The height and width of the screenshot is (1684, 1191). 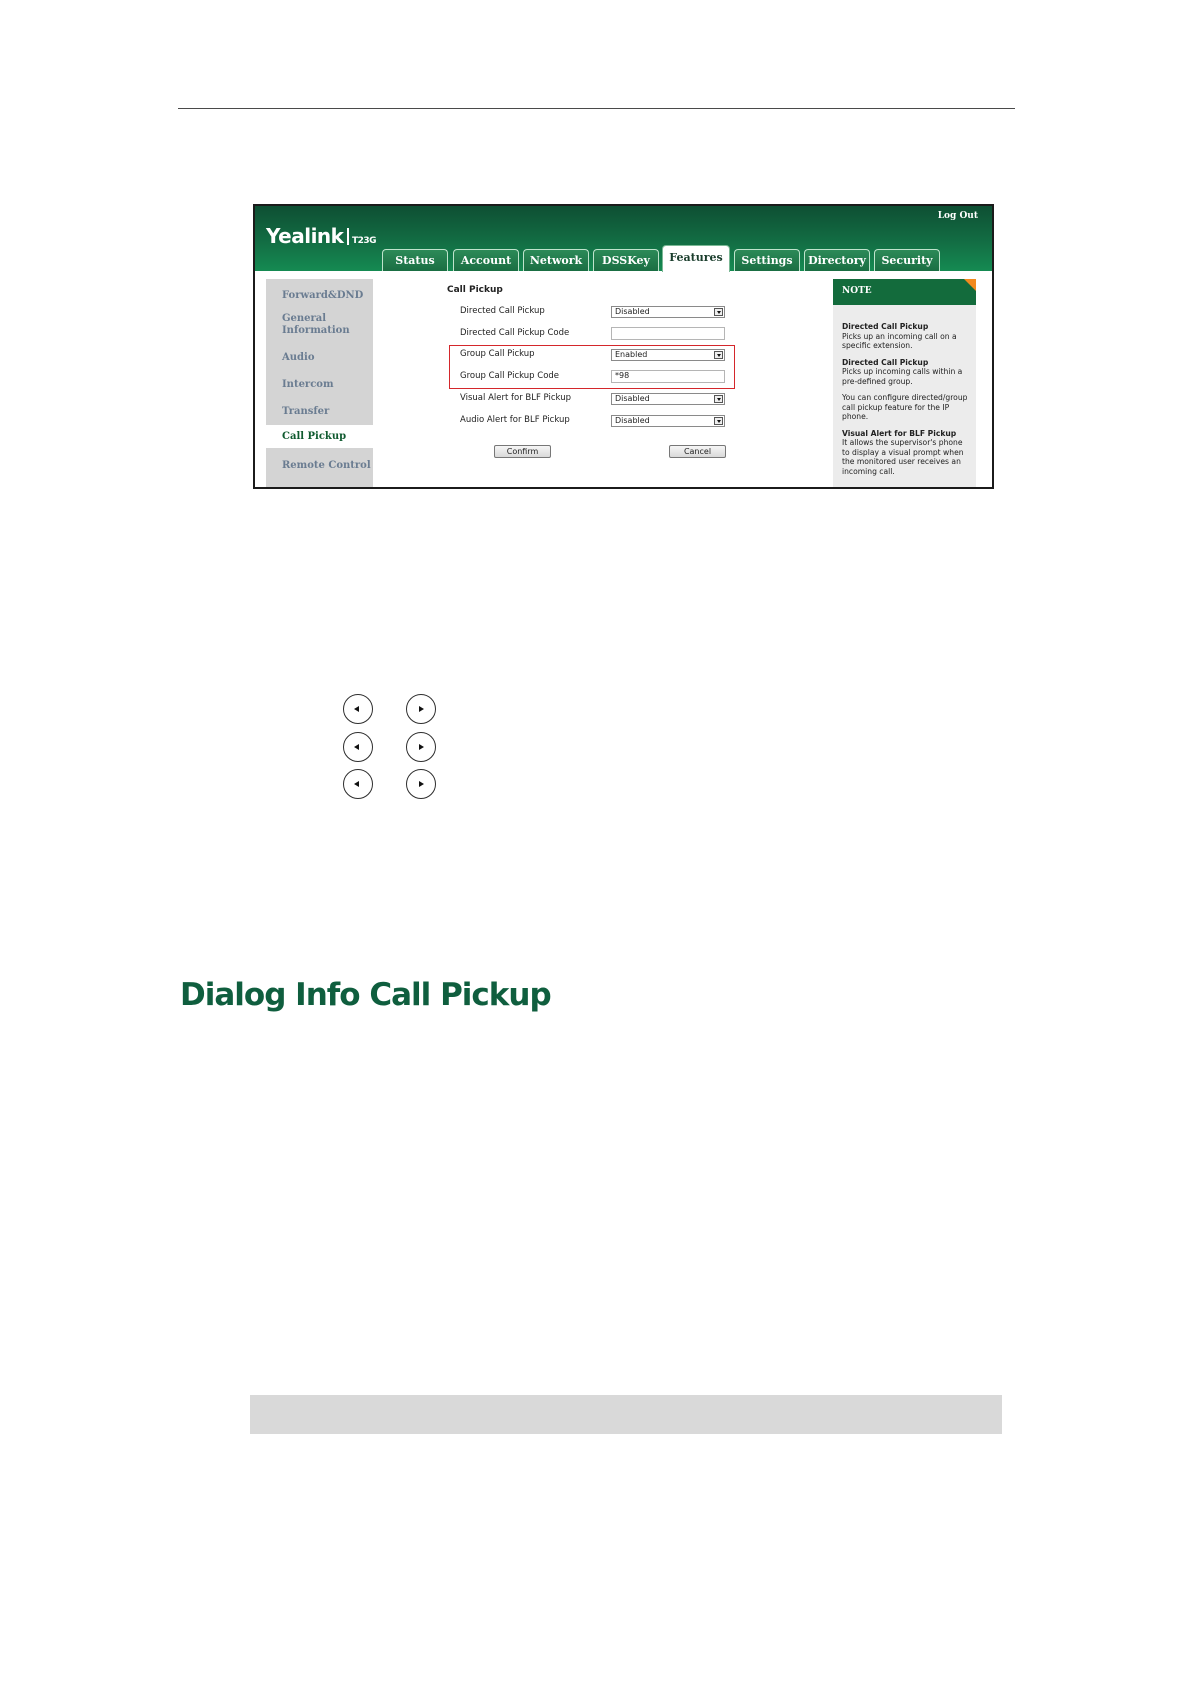 What do you see at coordinates (626, 260) in the screenshot?
I see `tab-dsskey: DSSKey` at bounding box center [626, 260].